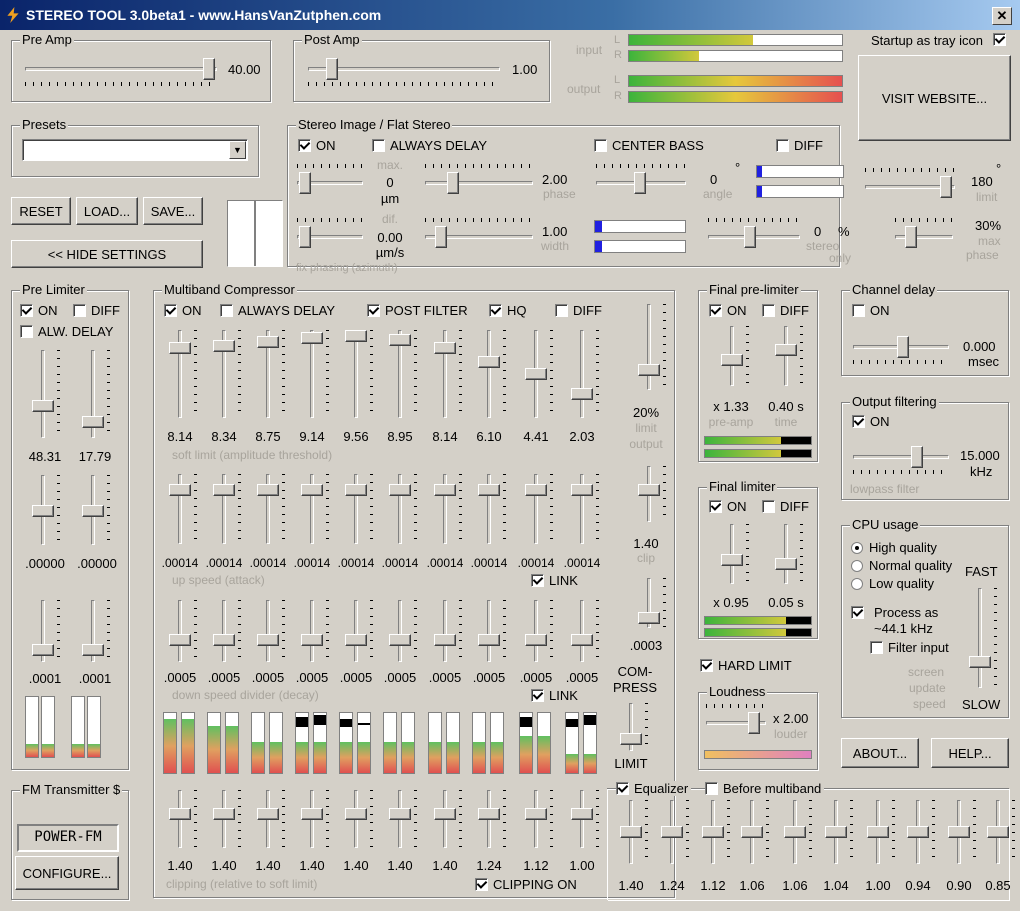 The width and height of the screenshot is (1020, 911). What do you see at coordinates (728, 310) in the screenshot?
I see `final-pre-on-checkbox: ON` at bounding box center [728, 310].